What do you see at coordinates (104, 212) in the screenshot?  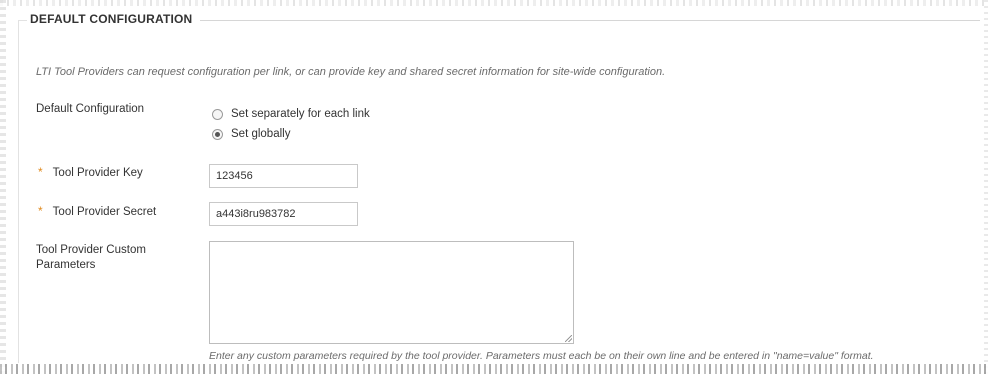 I see `tool-provider-secret-label-text: Tool Provider Secret` at bounding box center [104, 212].